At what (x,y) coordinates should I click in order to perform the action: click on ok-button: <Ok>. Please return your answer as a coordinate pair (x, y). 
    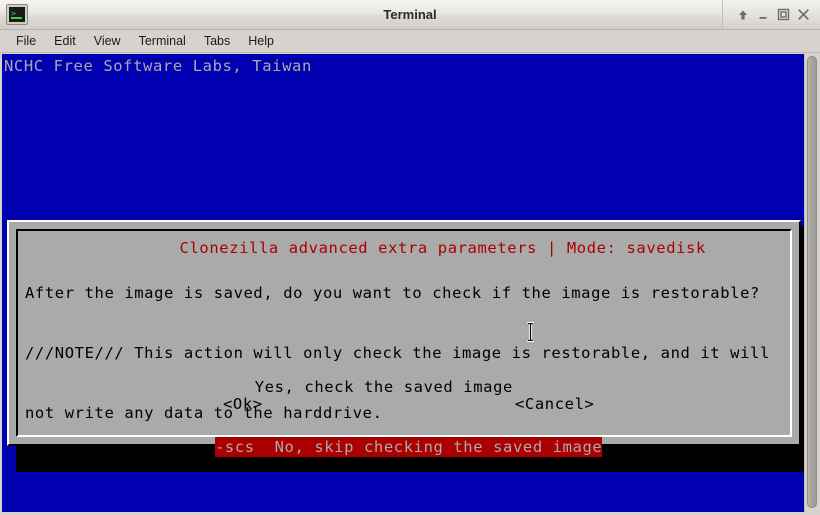
    Looking at the image, I should click on (243, 404).